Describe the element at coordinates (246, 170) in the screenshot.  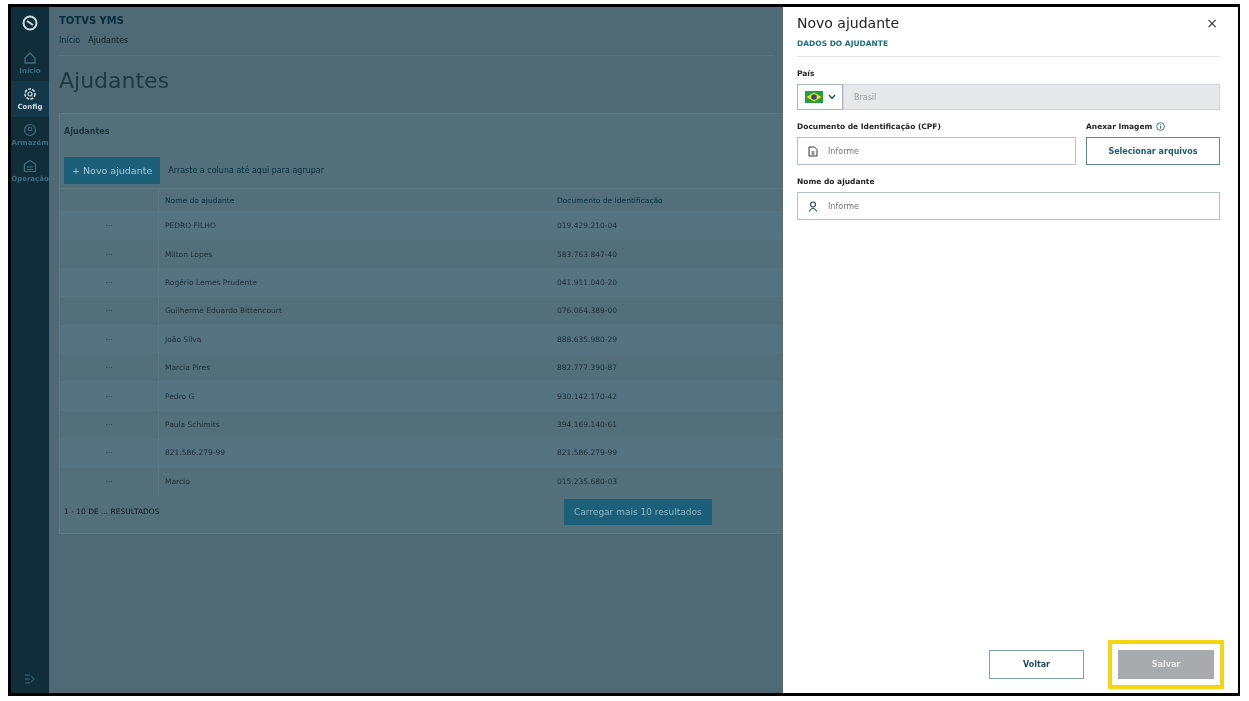
I see `group-hint: Arraste a coluna até aqui para agrupar` at that location.